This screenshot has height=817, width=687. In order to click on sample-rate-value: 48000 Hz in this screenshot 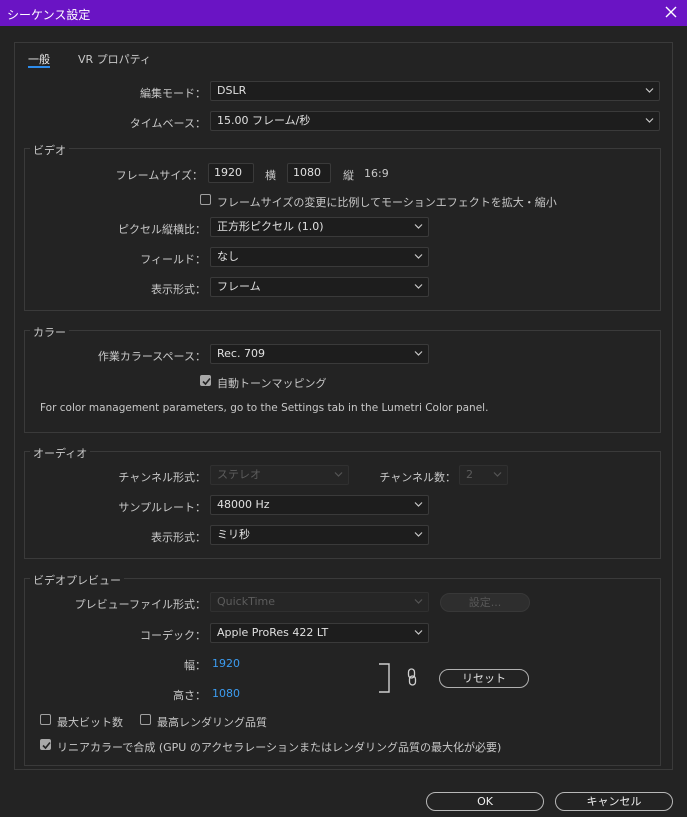, I will do `click(243, 504)`.